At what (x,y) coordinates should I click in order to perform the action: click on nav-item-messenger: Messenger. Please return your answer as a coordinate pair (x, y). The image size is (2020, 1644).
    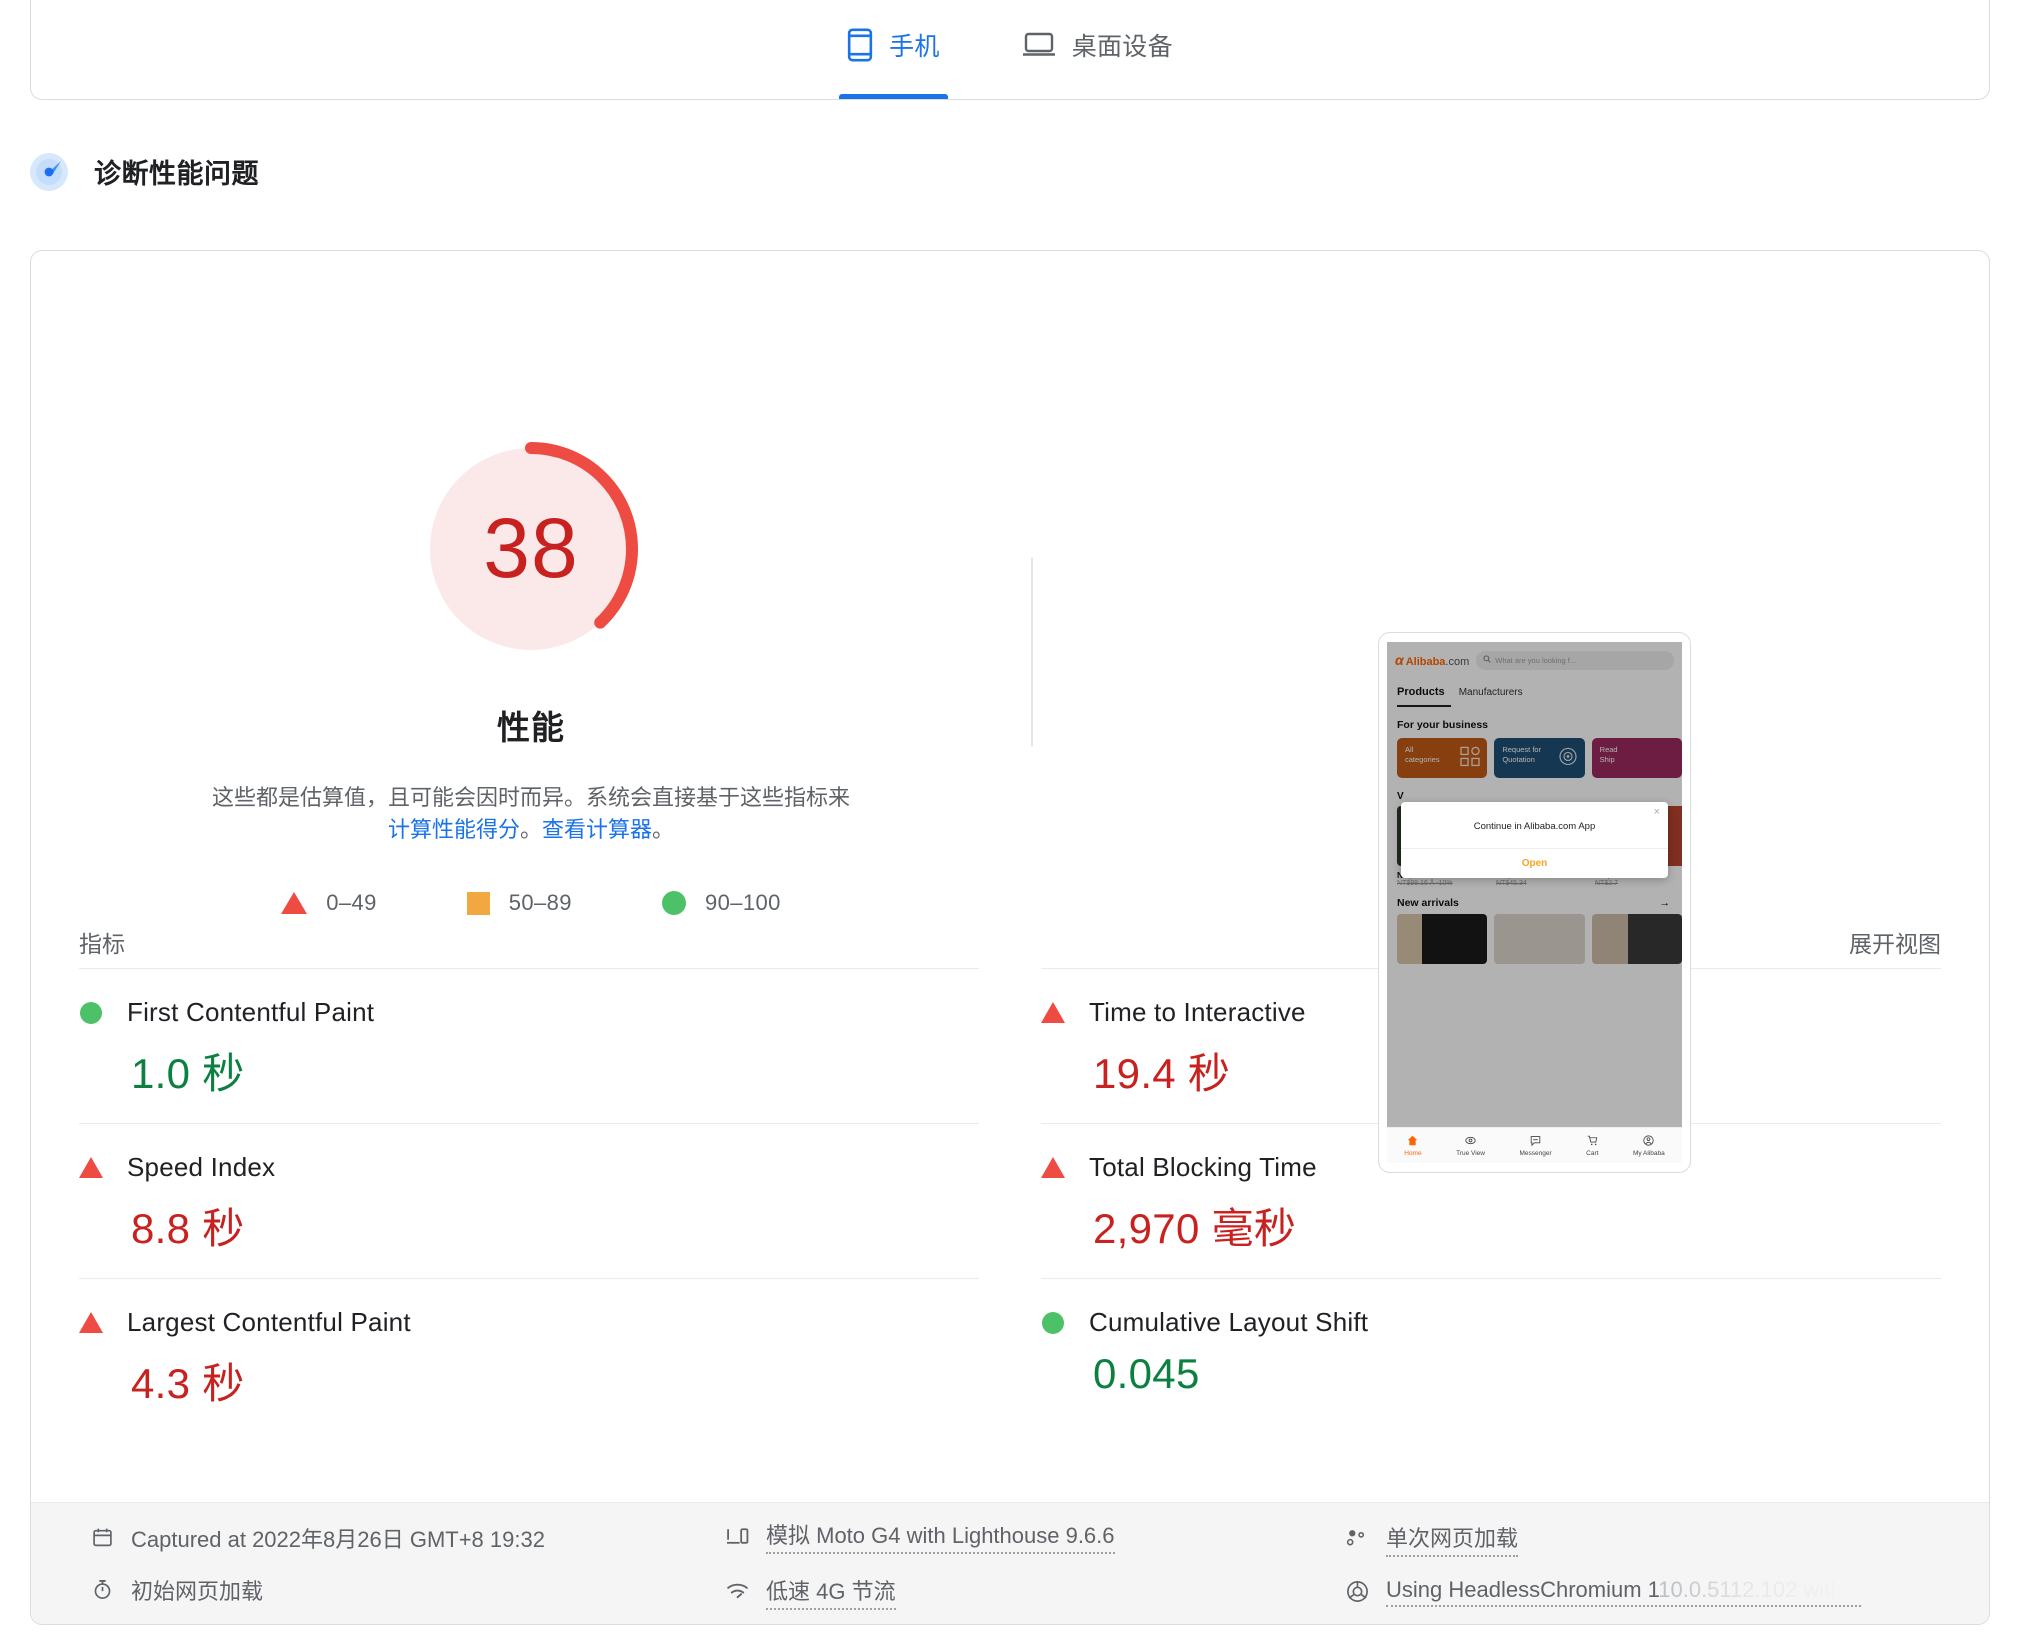
    Looking at the image, I should click on (1536, 1146).